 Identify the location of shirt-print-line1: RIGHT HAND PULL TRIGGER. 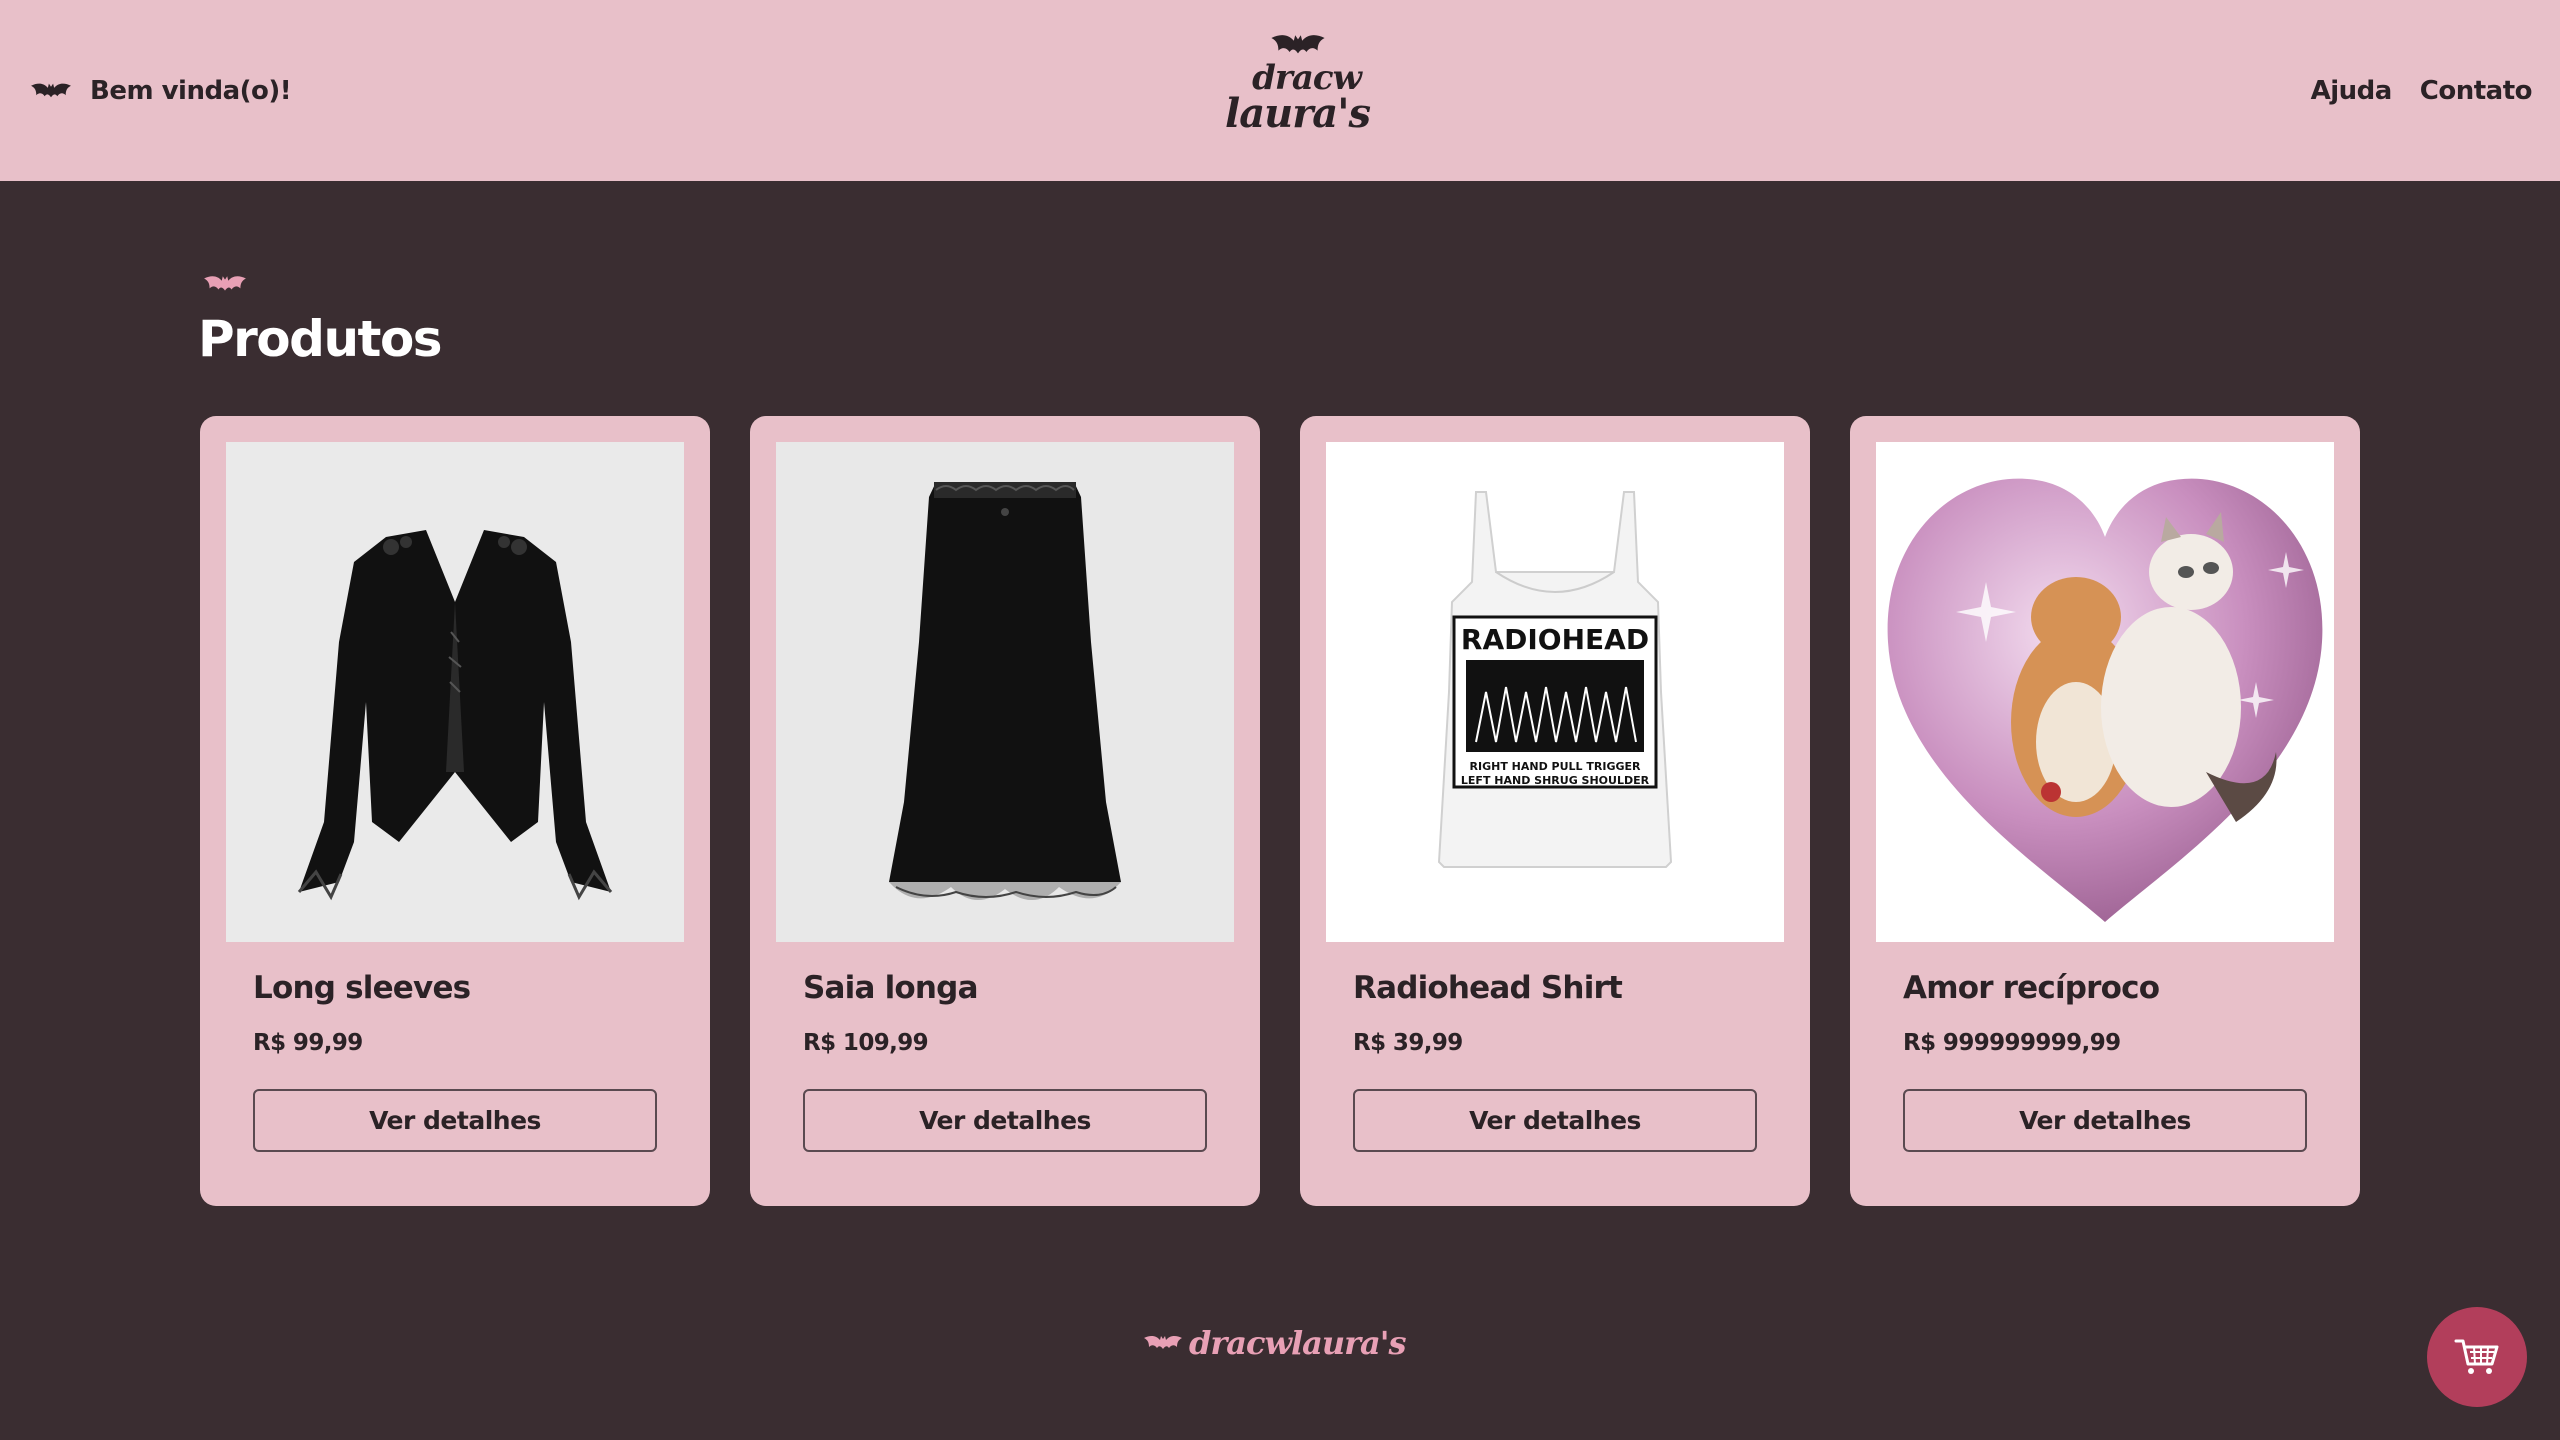
(1555, 766).